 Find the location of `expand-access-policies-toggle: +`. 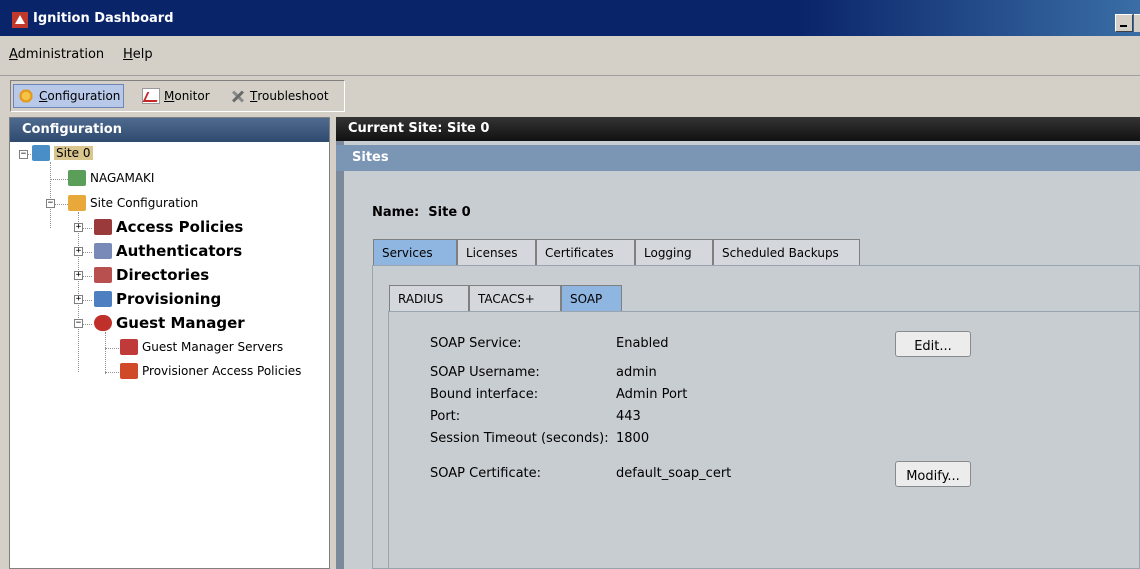

expand-access-policies-toggle: + is located at coordinates (78, 227).